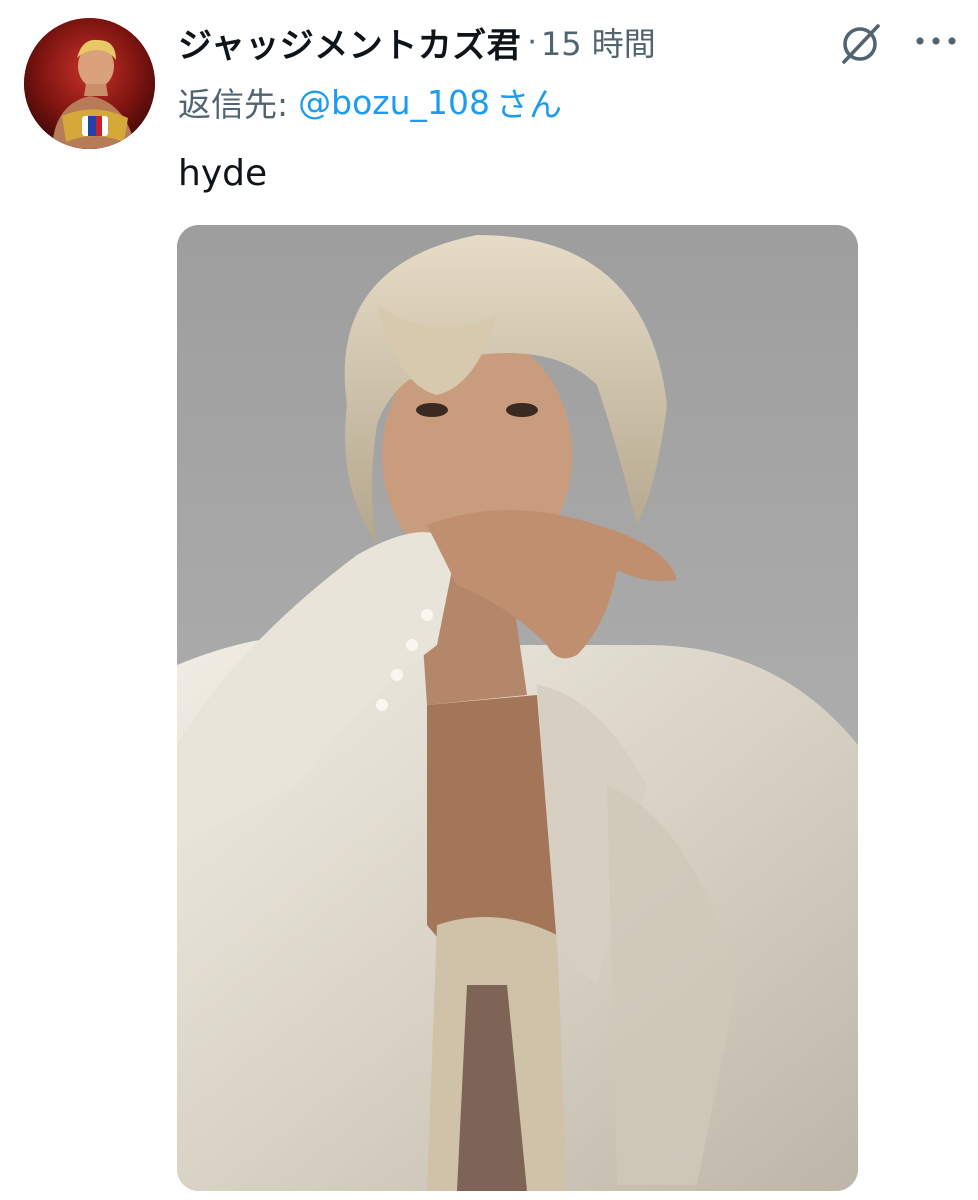  Describe the element at coordinates (394, 102) in the screenshot. I see `reply-handle-link: @bozu_108` at that location.